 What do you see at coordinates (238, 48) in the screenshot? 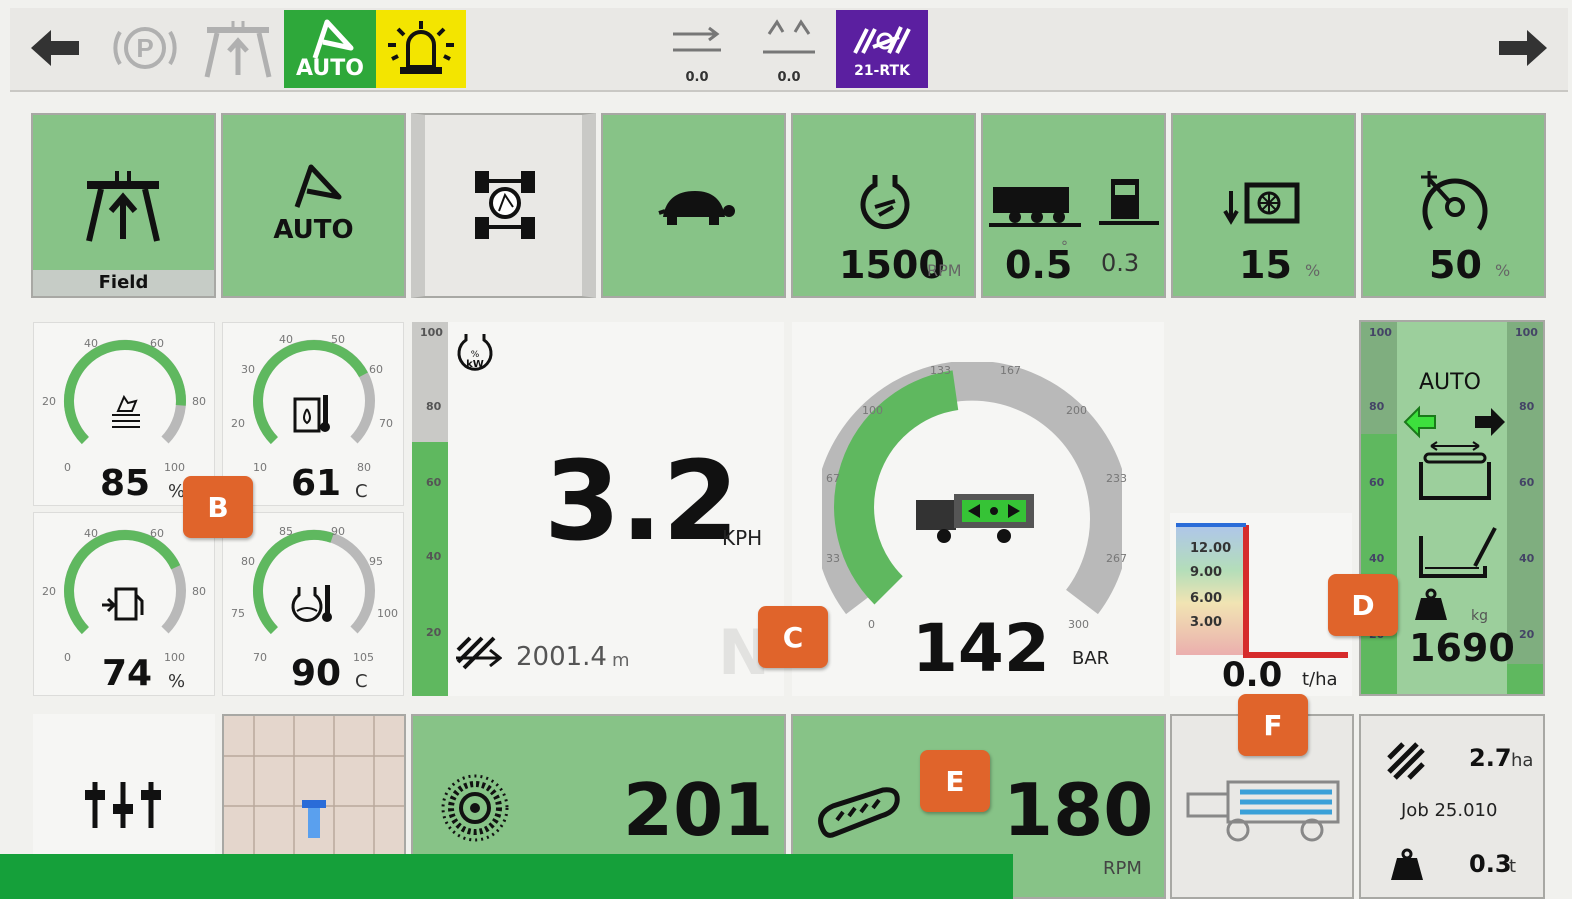
I see `road-mode-icon` at bounding box center [238, 48].